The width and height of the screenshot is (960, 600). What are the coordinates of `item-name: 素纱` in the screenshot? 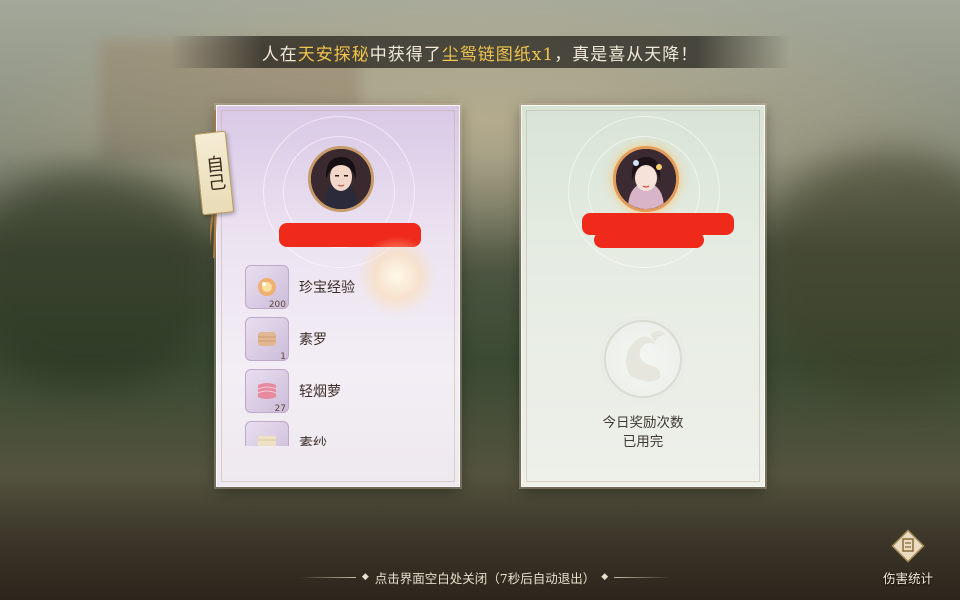 It's located at (313, 441).